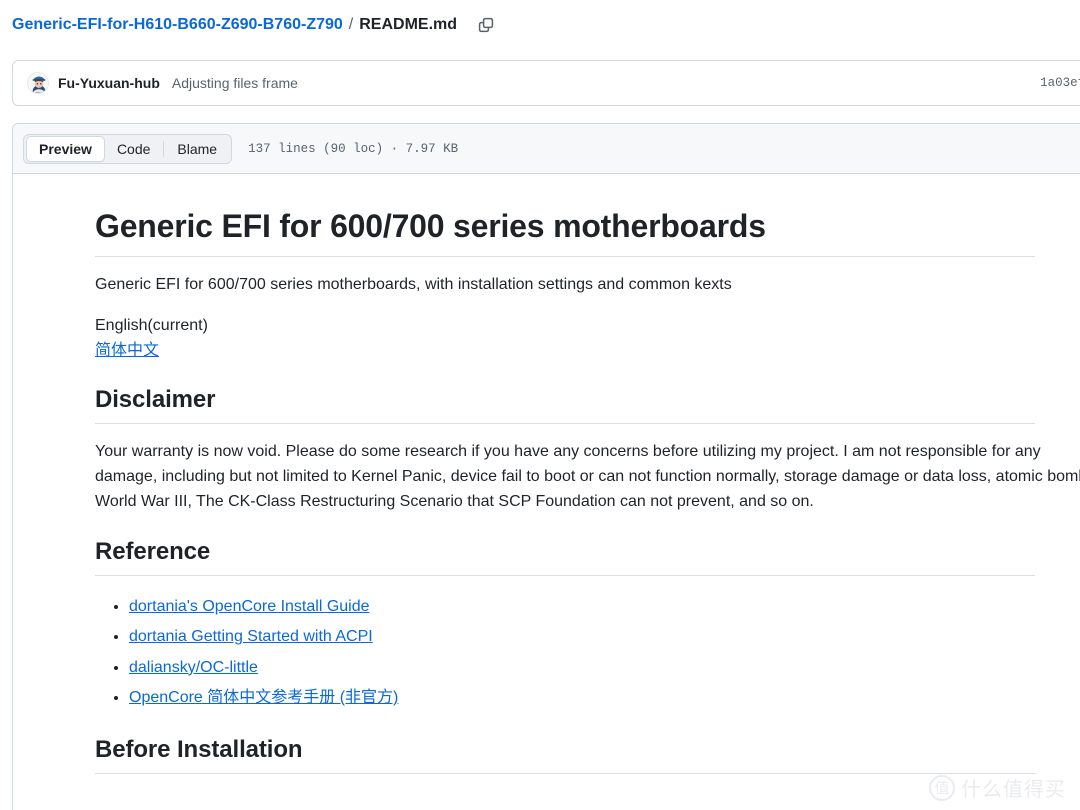  Describe the element at coordinates (582, 637) in the screenshot. I see `list-item: dortania Getting Started with ACPI` at that location.